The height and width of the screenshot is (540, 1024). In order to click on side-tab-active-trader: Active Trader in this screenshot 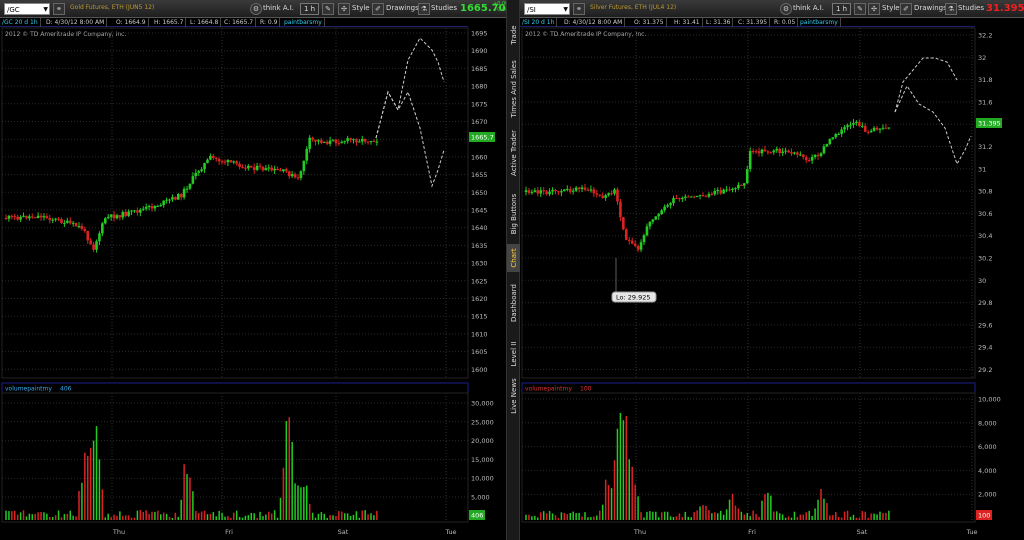, I will do `click(514, 153)`.